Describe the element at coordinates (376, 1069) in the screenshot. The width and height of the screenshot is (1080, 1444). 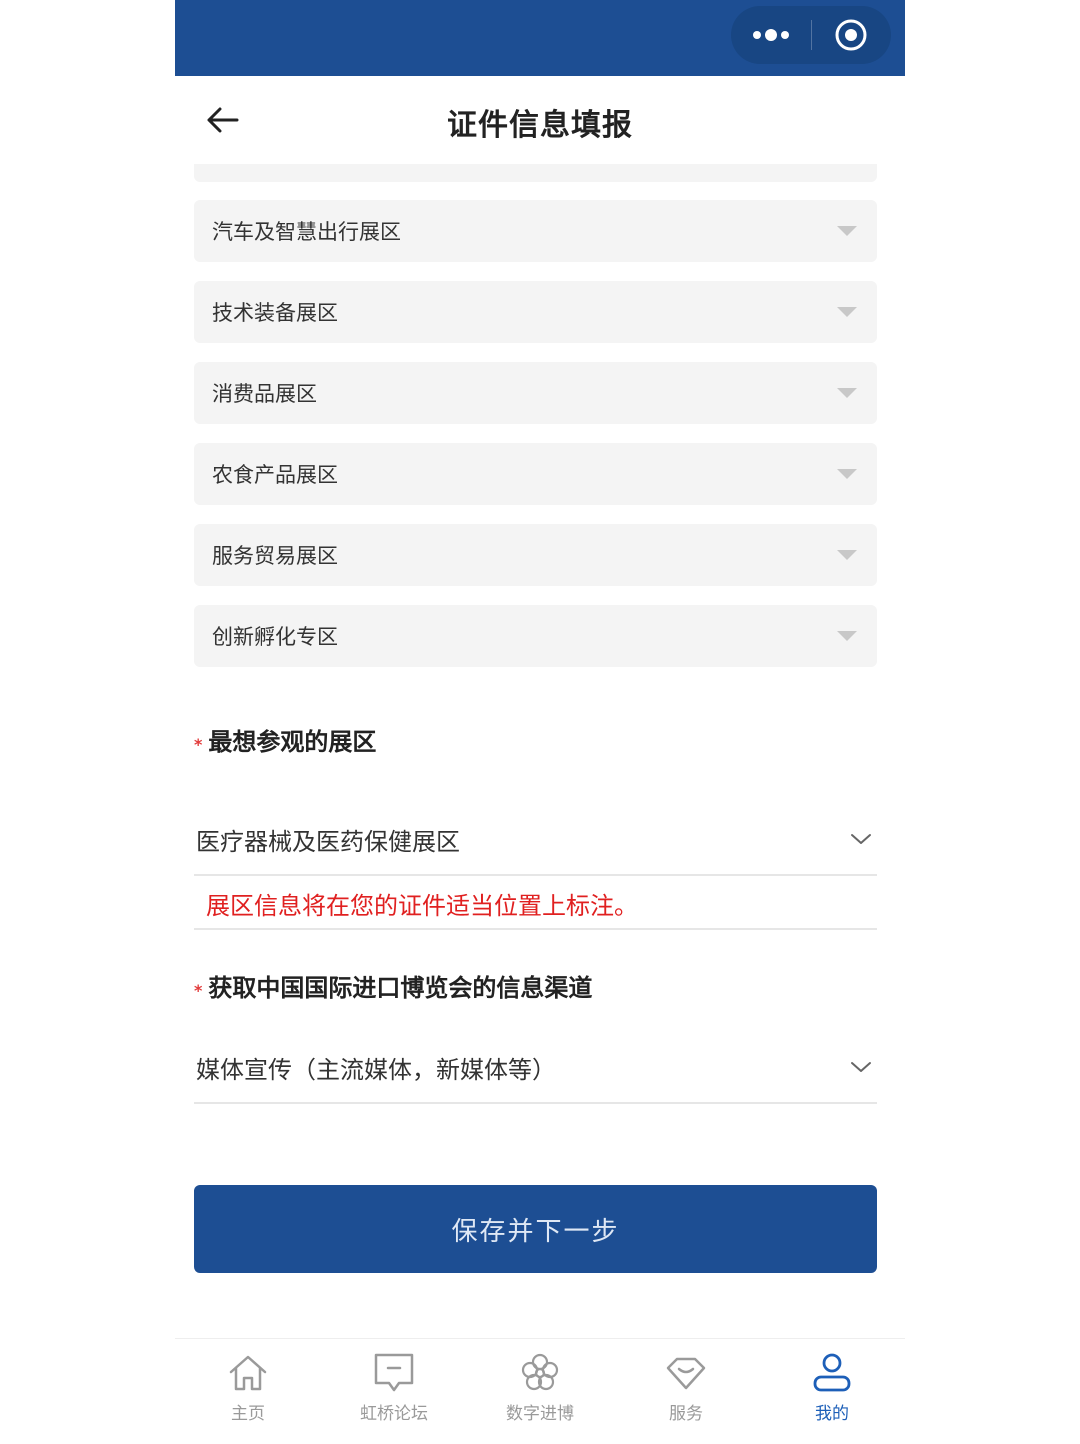
I see `info-channel-value: 媒体宣传（主流媒体，新媒体等）` at that location.